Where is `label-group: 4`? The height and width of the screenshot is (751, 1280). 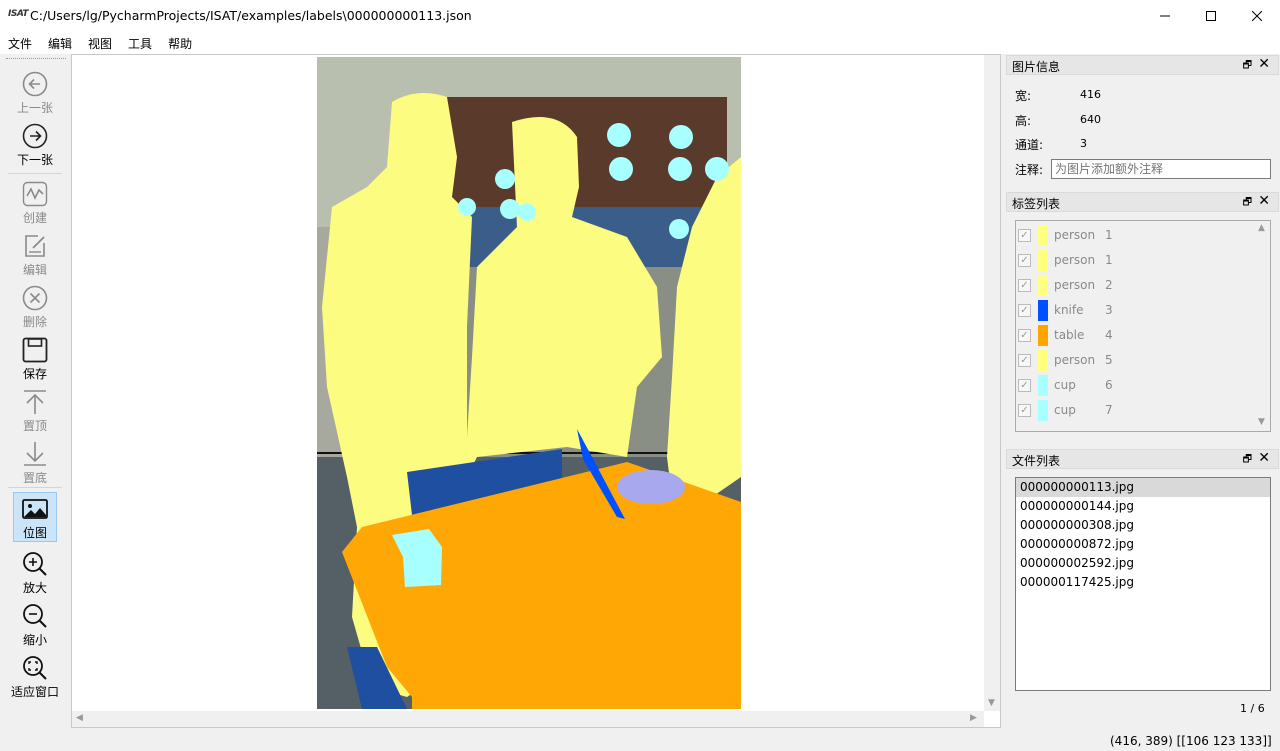
label-group: 4 is located at coordinates (1109, 335).